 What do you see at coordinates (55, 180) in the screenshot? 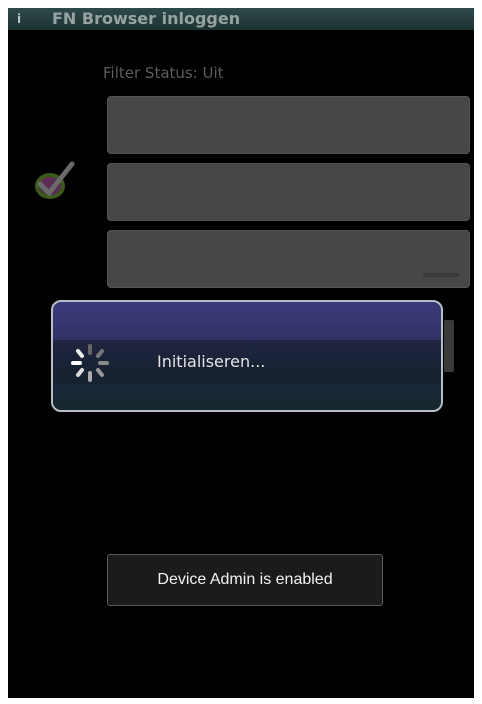
I see `checkmark-badge-icon` at bounding box center [55, 180].